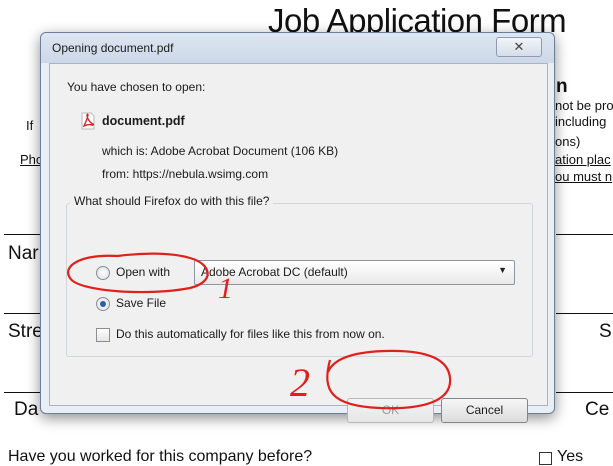 This screenshot has height=466, width=613. What do you see at coordinates (390, 410) in the screenshot?
I see `ok-button: OK` at bounding box center [390, 410].